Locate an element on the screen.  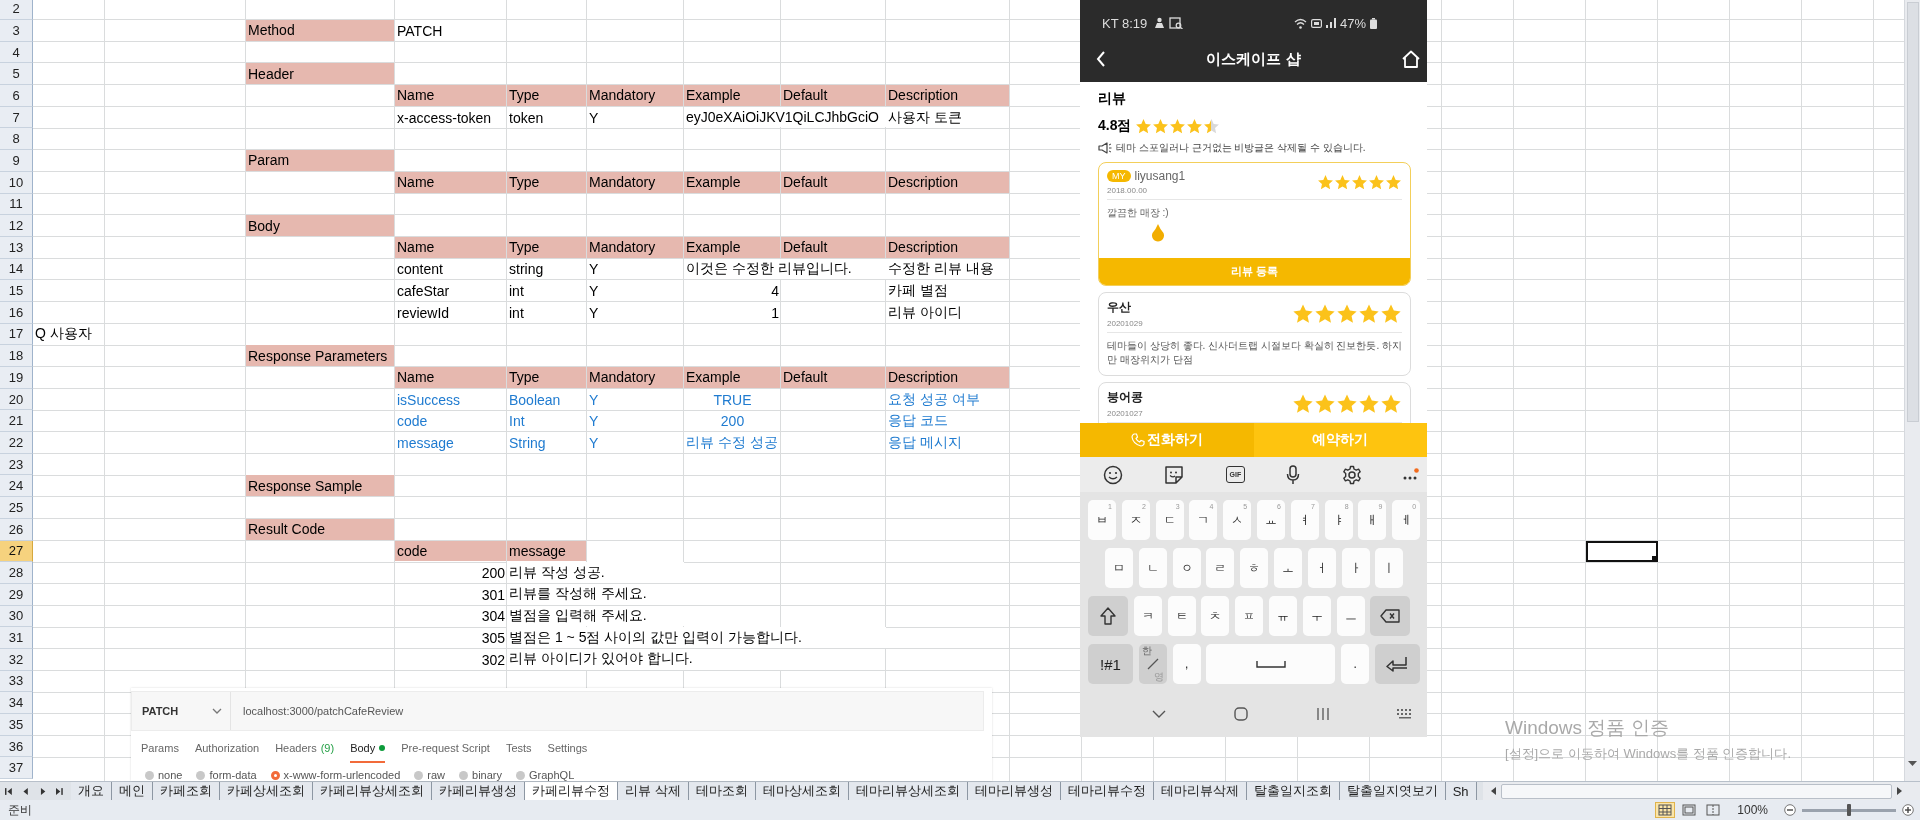
radio-option: GraphQL is located at coordinates (545, 775).